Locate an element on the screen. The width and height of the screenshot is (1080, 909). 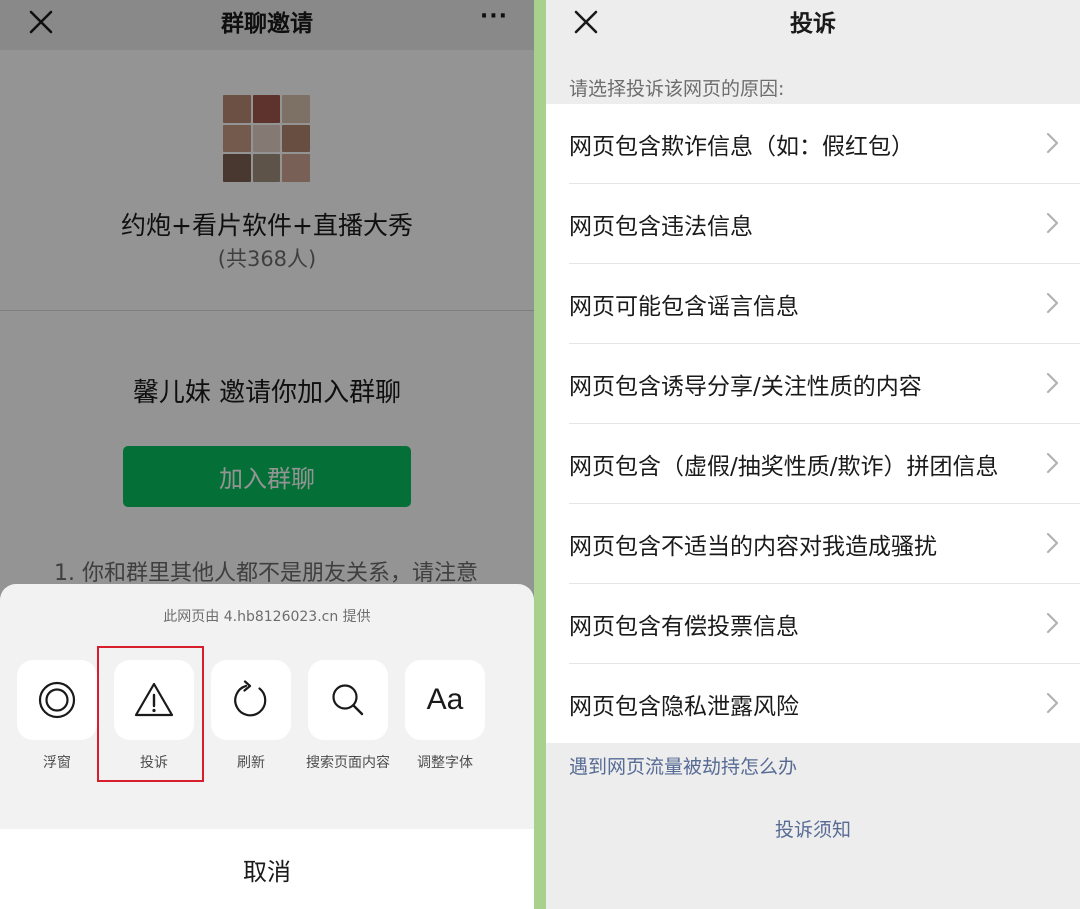
action-row: 浮窗 投诉 刷新 搜索页面内容 Aa 调整字体 is located at coordinates (251, 716).